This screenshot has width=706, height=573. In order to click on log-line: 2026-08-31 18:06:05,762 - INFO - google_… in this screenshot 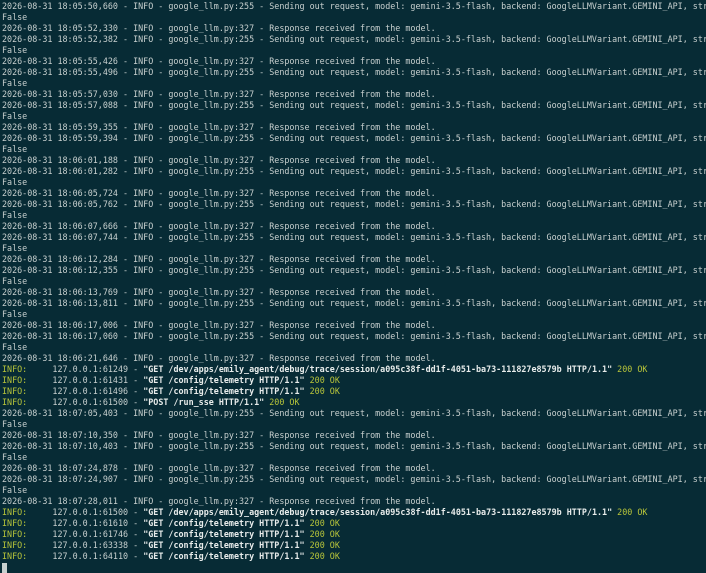, I will do `click(354, 204)`.